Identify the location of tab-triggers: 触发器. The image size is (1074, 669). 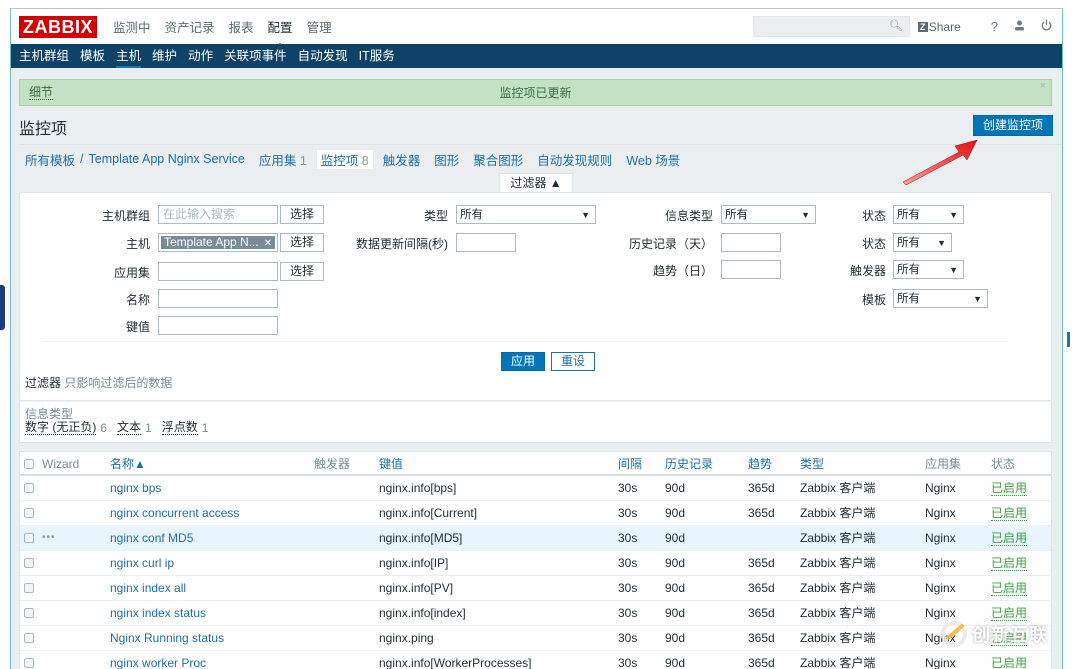
(402, 159).